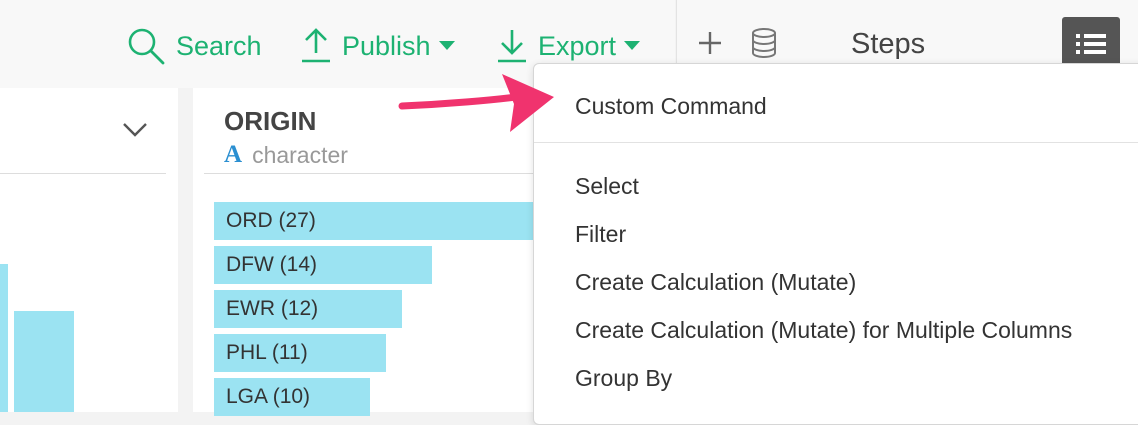  Describe the element at coordinates (607, 186) in the screenshot. I see `menu-item-select: Select` at that location.